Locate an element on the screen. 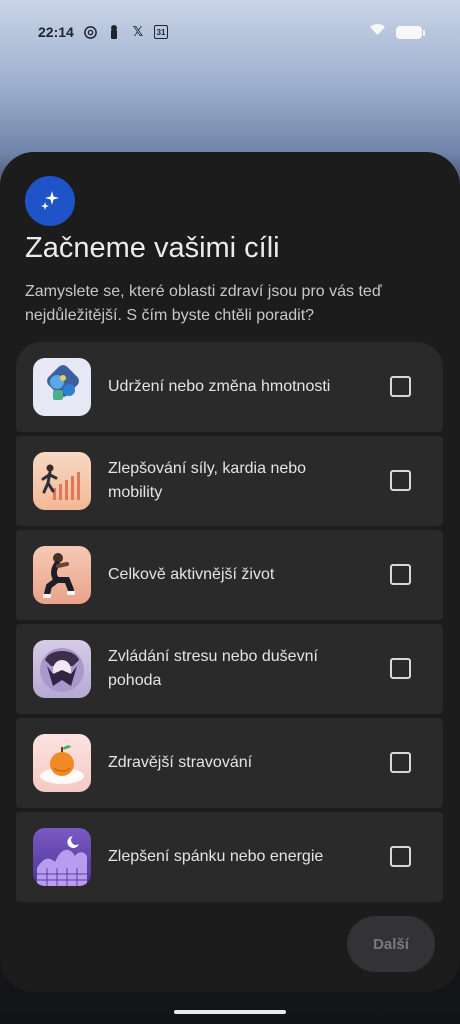 The width and height of the screenshot is (460, 1024). goal-item-stress: Zvládání stresu nebo duševní pohoda is located at coordinates (229, 669).